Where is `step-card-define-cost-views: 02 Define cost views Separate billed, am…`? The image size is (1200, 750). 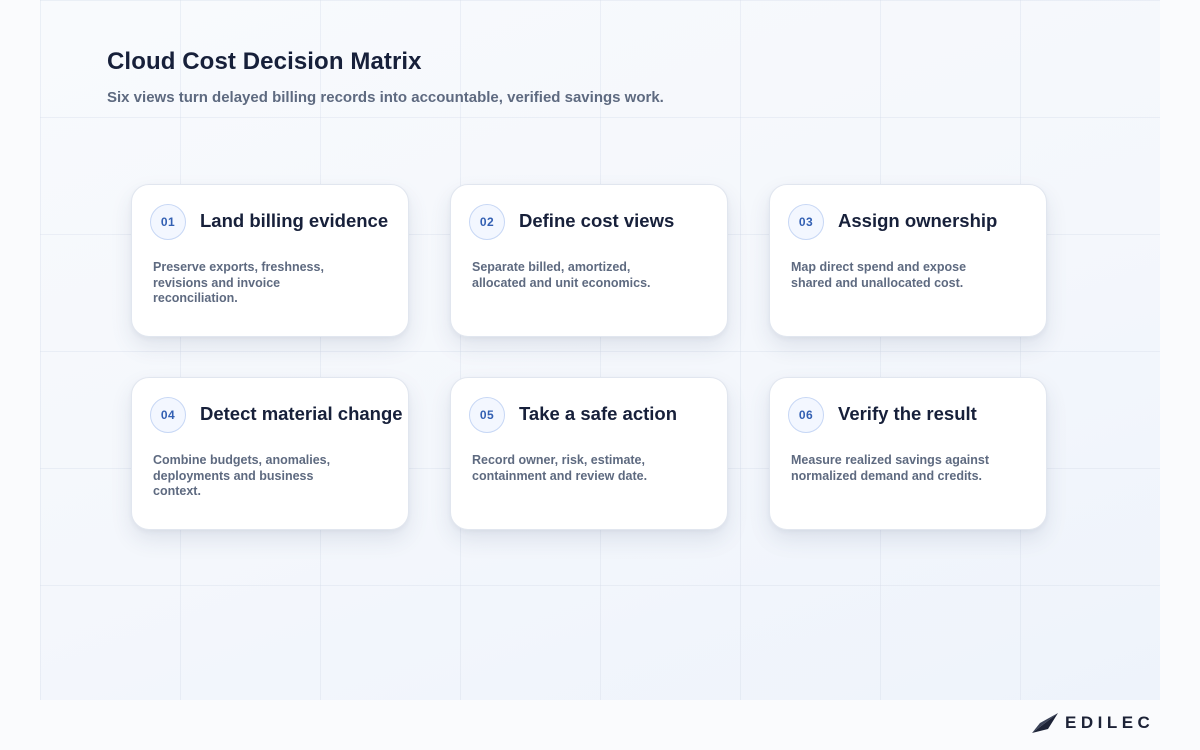
step-card-define-cost-views: 02 Define cost views Separate billed, am… is located at coordinates (589, 260).